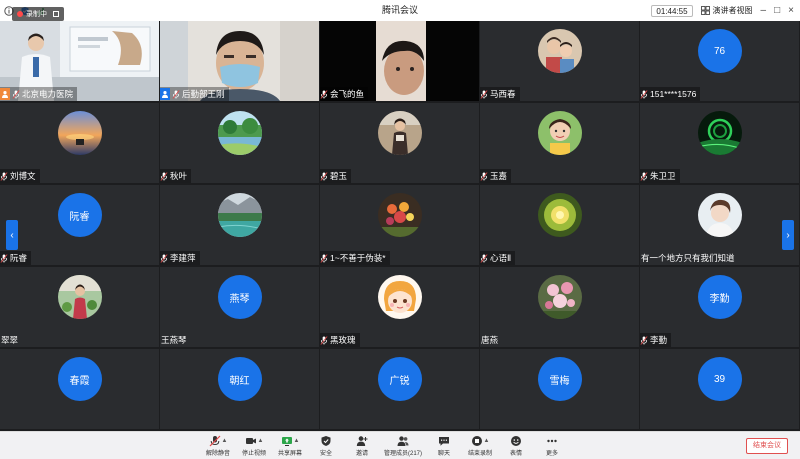 The image size is (800, 459). I want to click on participant-name: 北京电力医院, so click(48, 94).